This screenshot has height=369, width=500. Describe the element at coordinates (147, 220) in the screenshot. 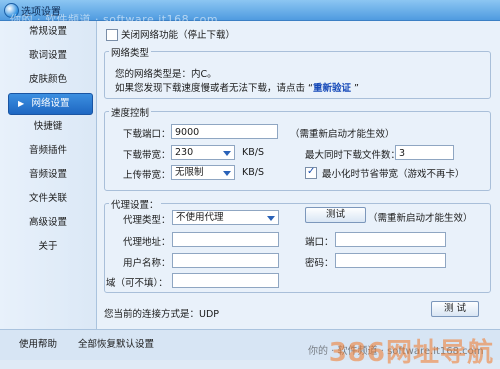

I see `proxy-type-label: 代理类型：` at that location.